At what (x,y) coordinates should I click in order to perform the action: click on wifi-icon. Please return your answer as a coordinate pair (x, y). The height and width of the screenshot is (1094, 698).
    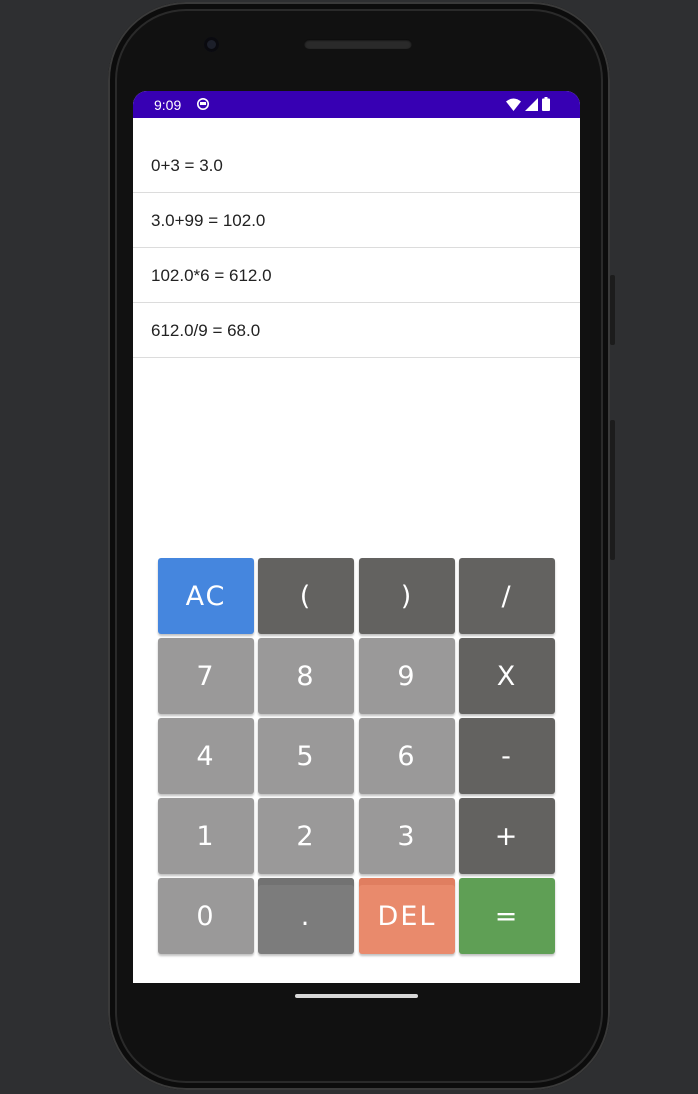
    Looking at the image, I should click on (513, 104).